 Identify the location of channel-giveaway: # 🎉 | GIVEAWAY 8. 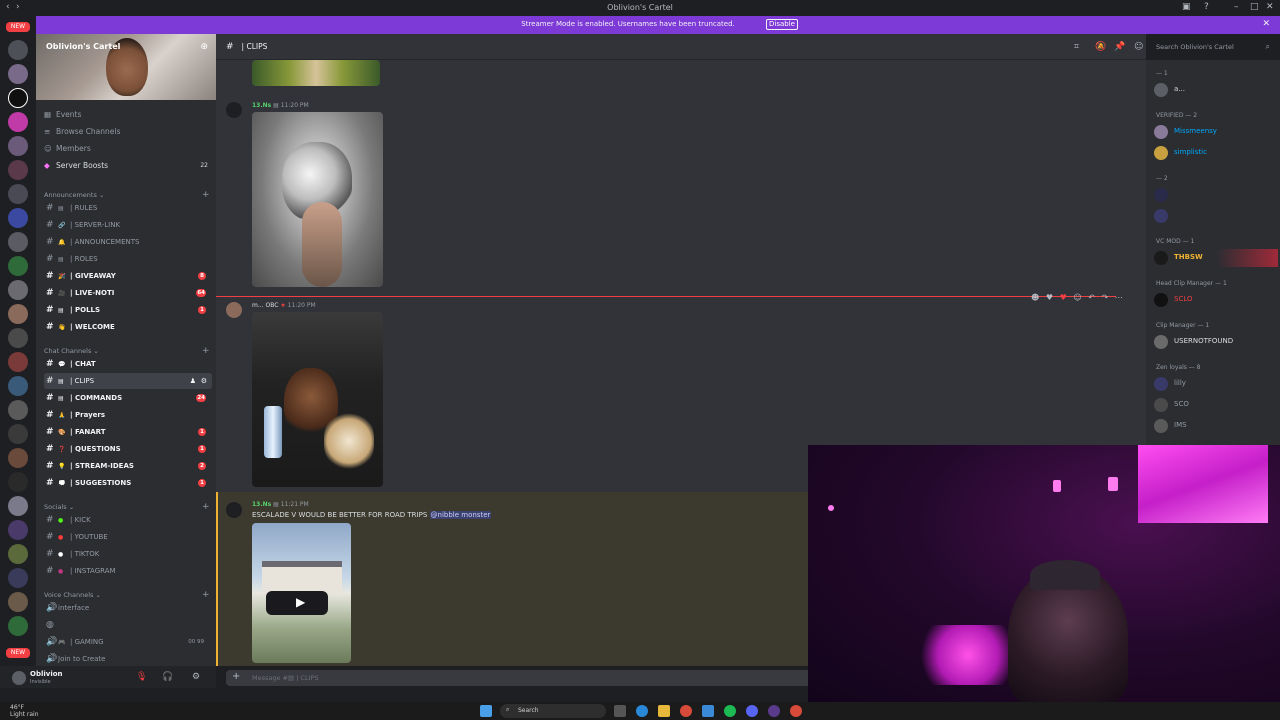
(128, 276).